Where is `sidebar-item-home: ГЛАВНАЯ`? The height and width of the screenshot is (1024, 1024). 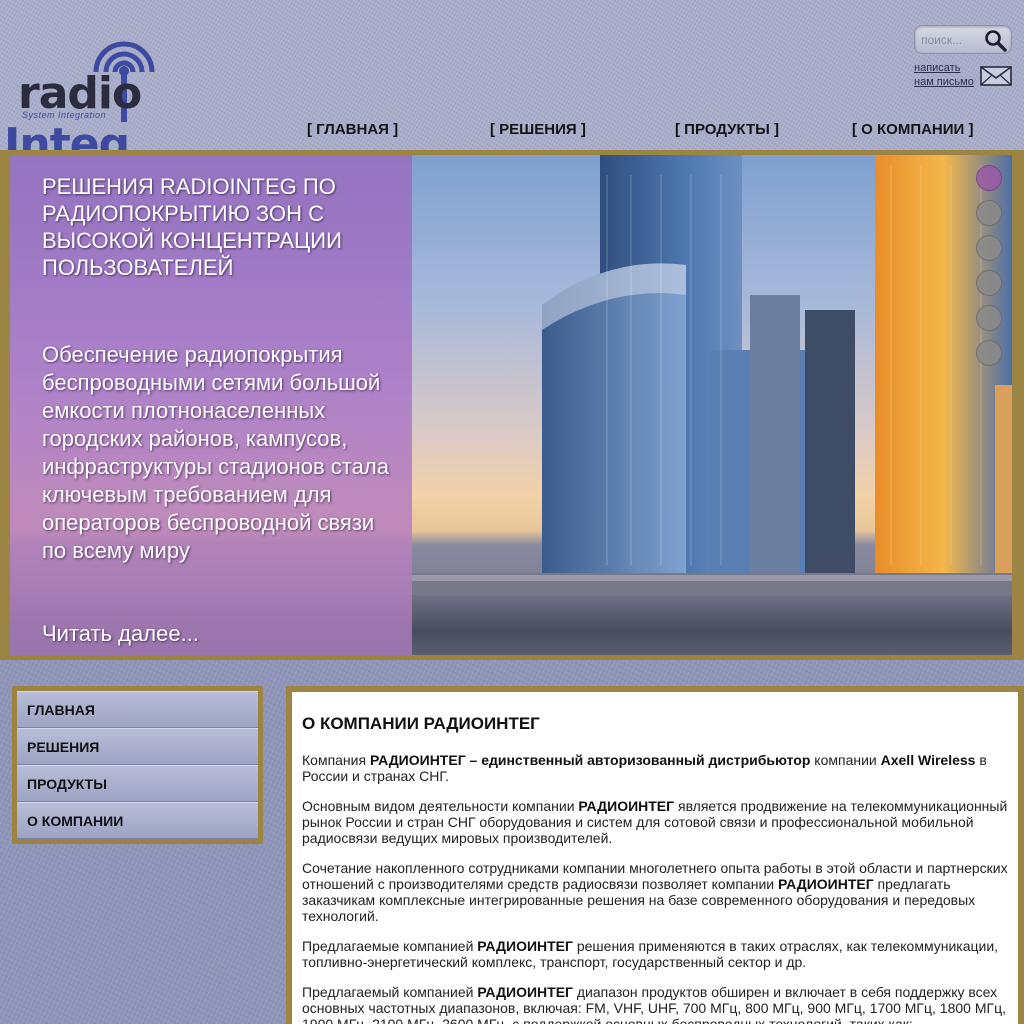
sidebar-item-home: ГЛАВНАЯ is located at coordinates (137, 709).